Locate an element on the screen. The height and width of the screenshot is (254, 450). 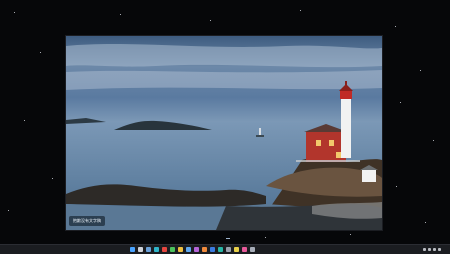
app-orange-icon is located at coordinates (204, 249).